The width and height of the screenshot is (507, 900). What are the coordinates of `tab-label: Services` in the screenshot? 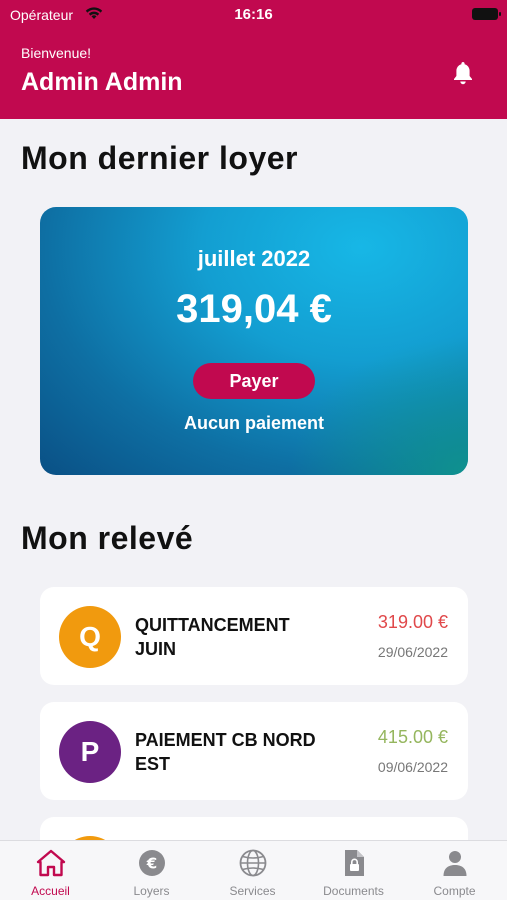 It's located at (252, 891).